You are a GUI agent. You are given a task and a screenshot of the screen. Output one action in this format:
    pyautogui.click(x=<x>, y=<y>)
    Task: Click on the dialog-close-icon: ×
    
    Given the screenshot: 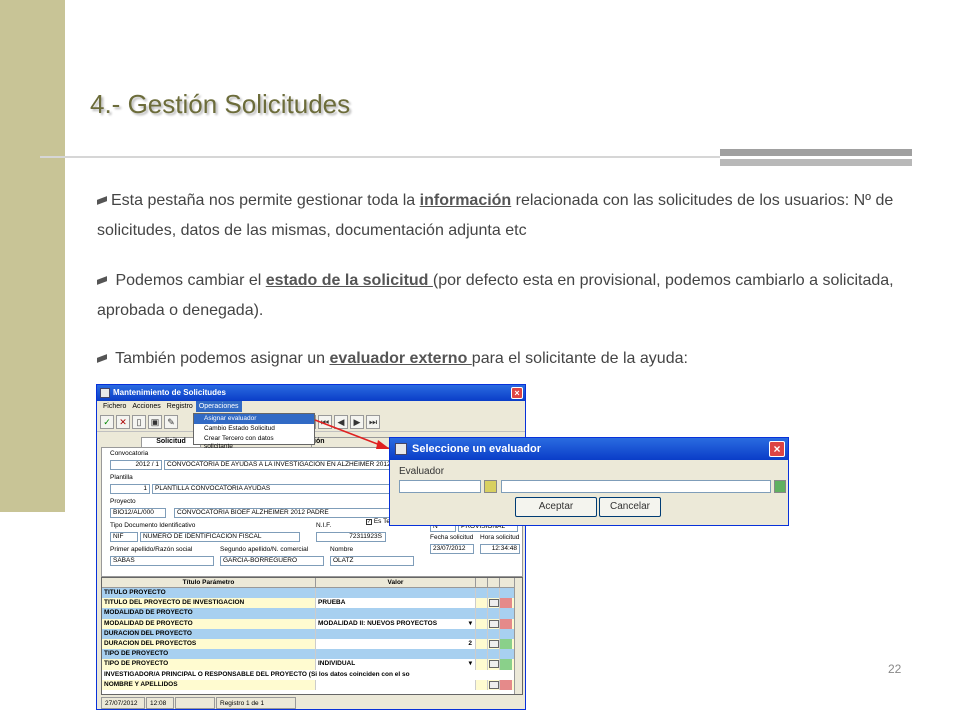 What is the action you would take?
    pyautogui.click(x=777, y=449)
    